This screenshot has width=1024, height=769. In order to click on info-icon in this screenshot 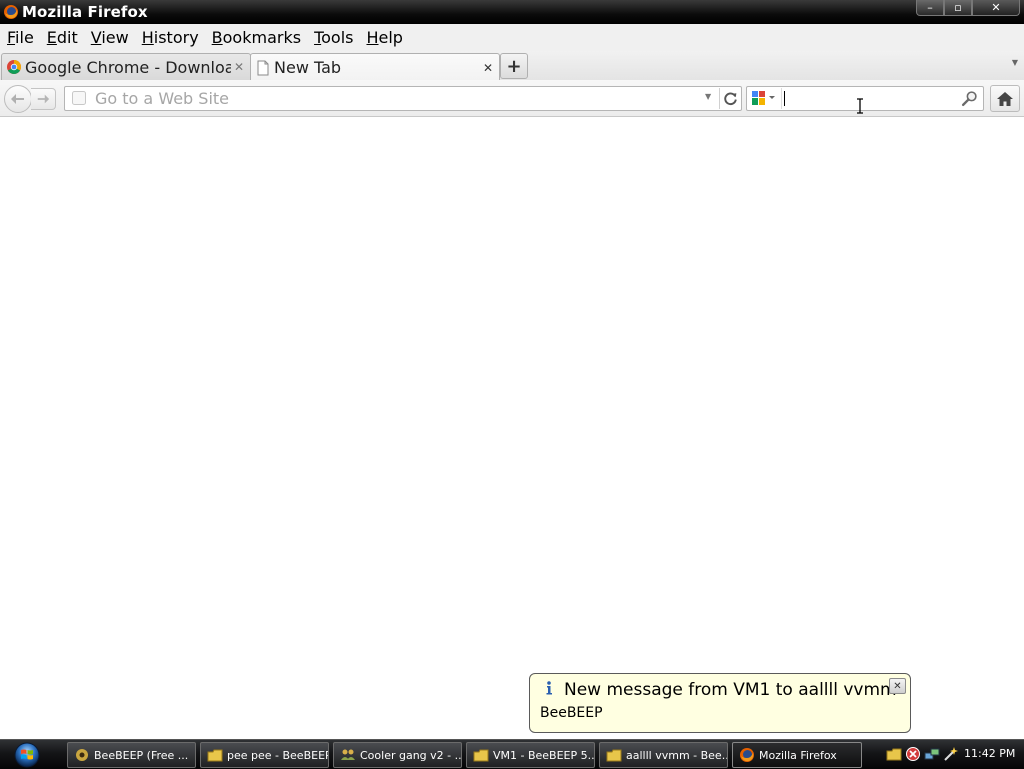, I will do `click(549, 688)`.